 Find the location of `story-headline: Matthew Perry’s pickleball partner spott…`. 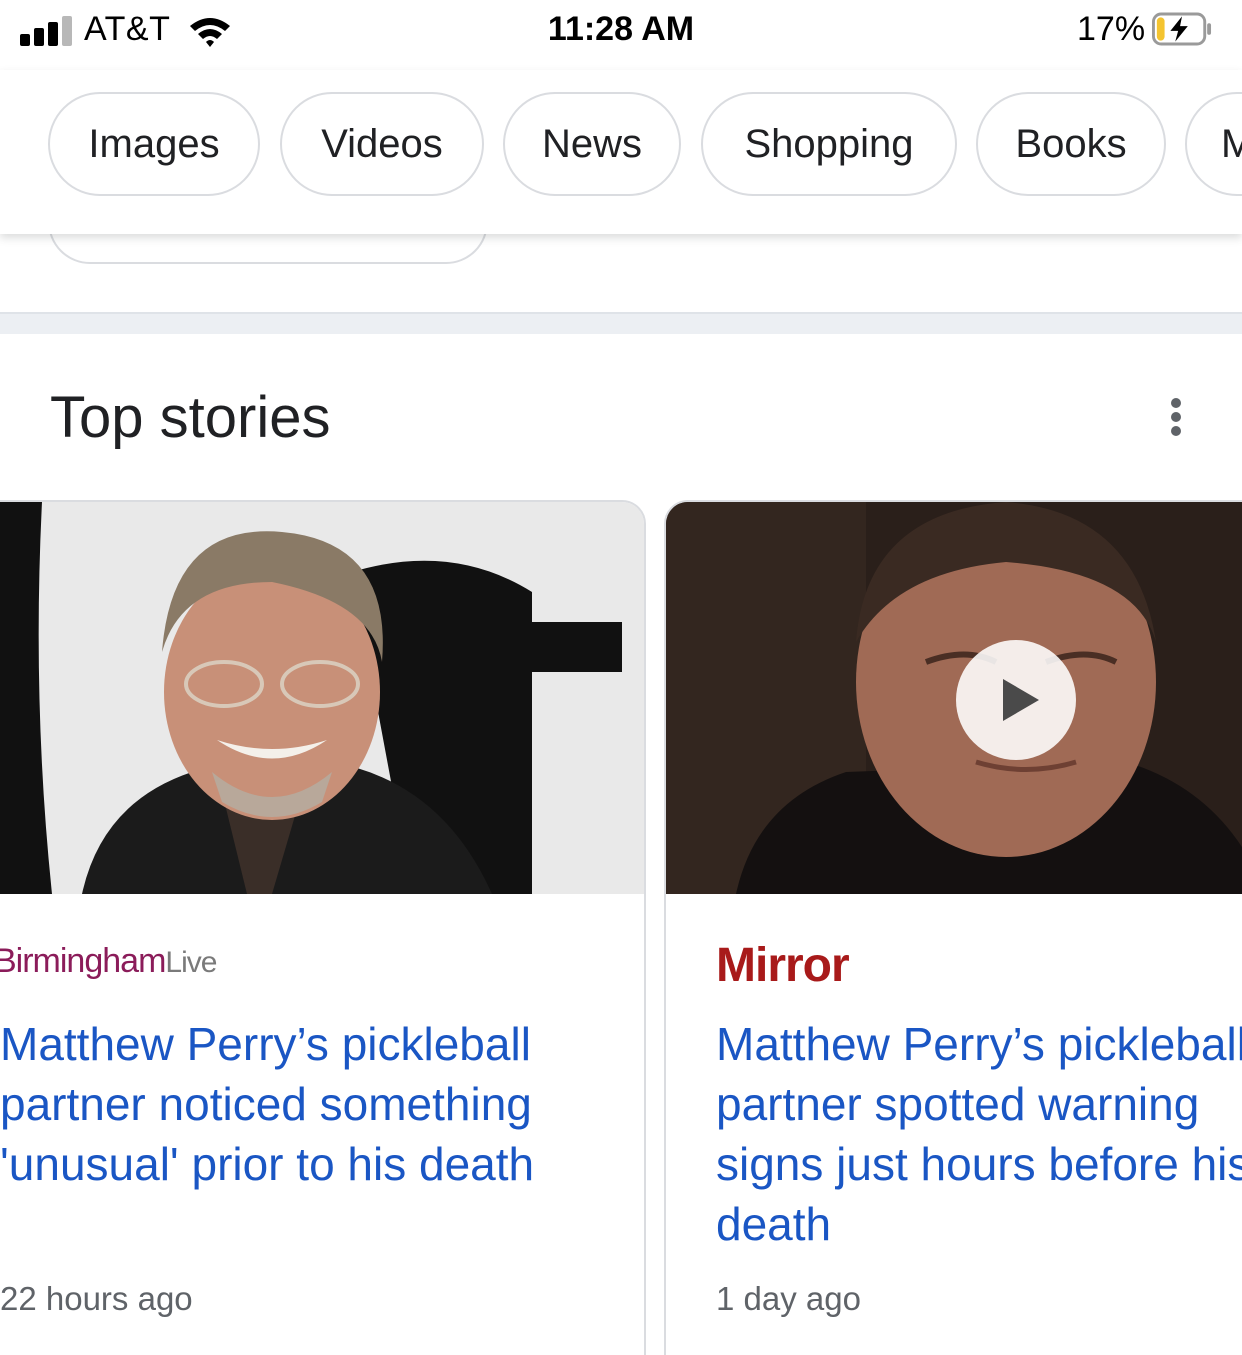

story-headline: Matthew Perry’s pickleball partner spott… is located at coordinates (979, 1134).